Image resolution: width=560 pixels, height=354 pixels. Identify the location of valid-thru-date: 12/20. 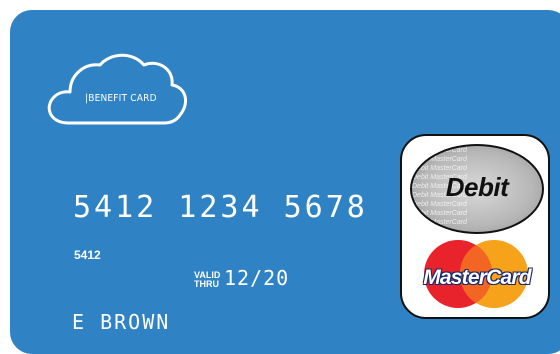
(257, 278).